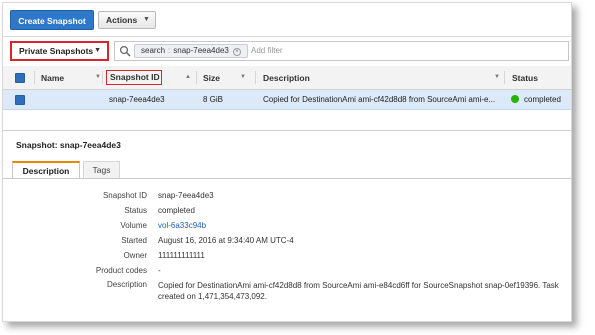 This screenshot has height=335, width=595. I want to click on actions-label: Actions, so click(122, 20).